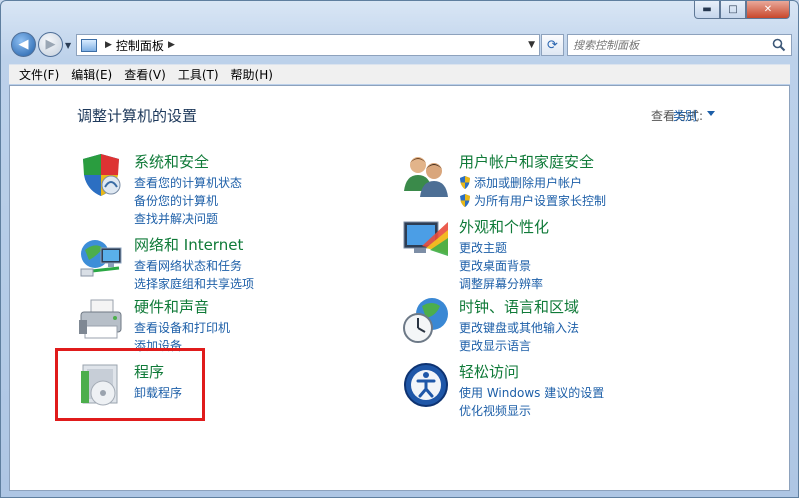 The width and height of the screenshot is (799, 498). I want to click on display-icon, so click(425, 238).